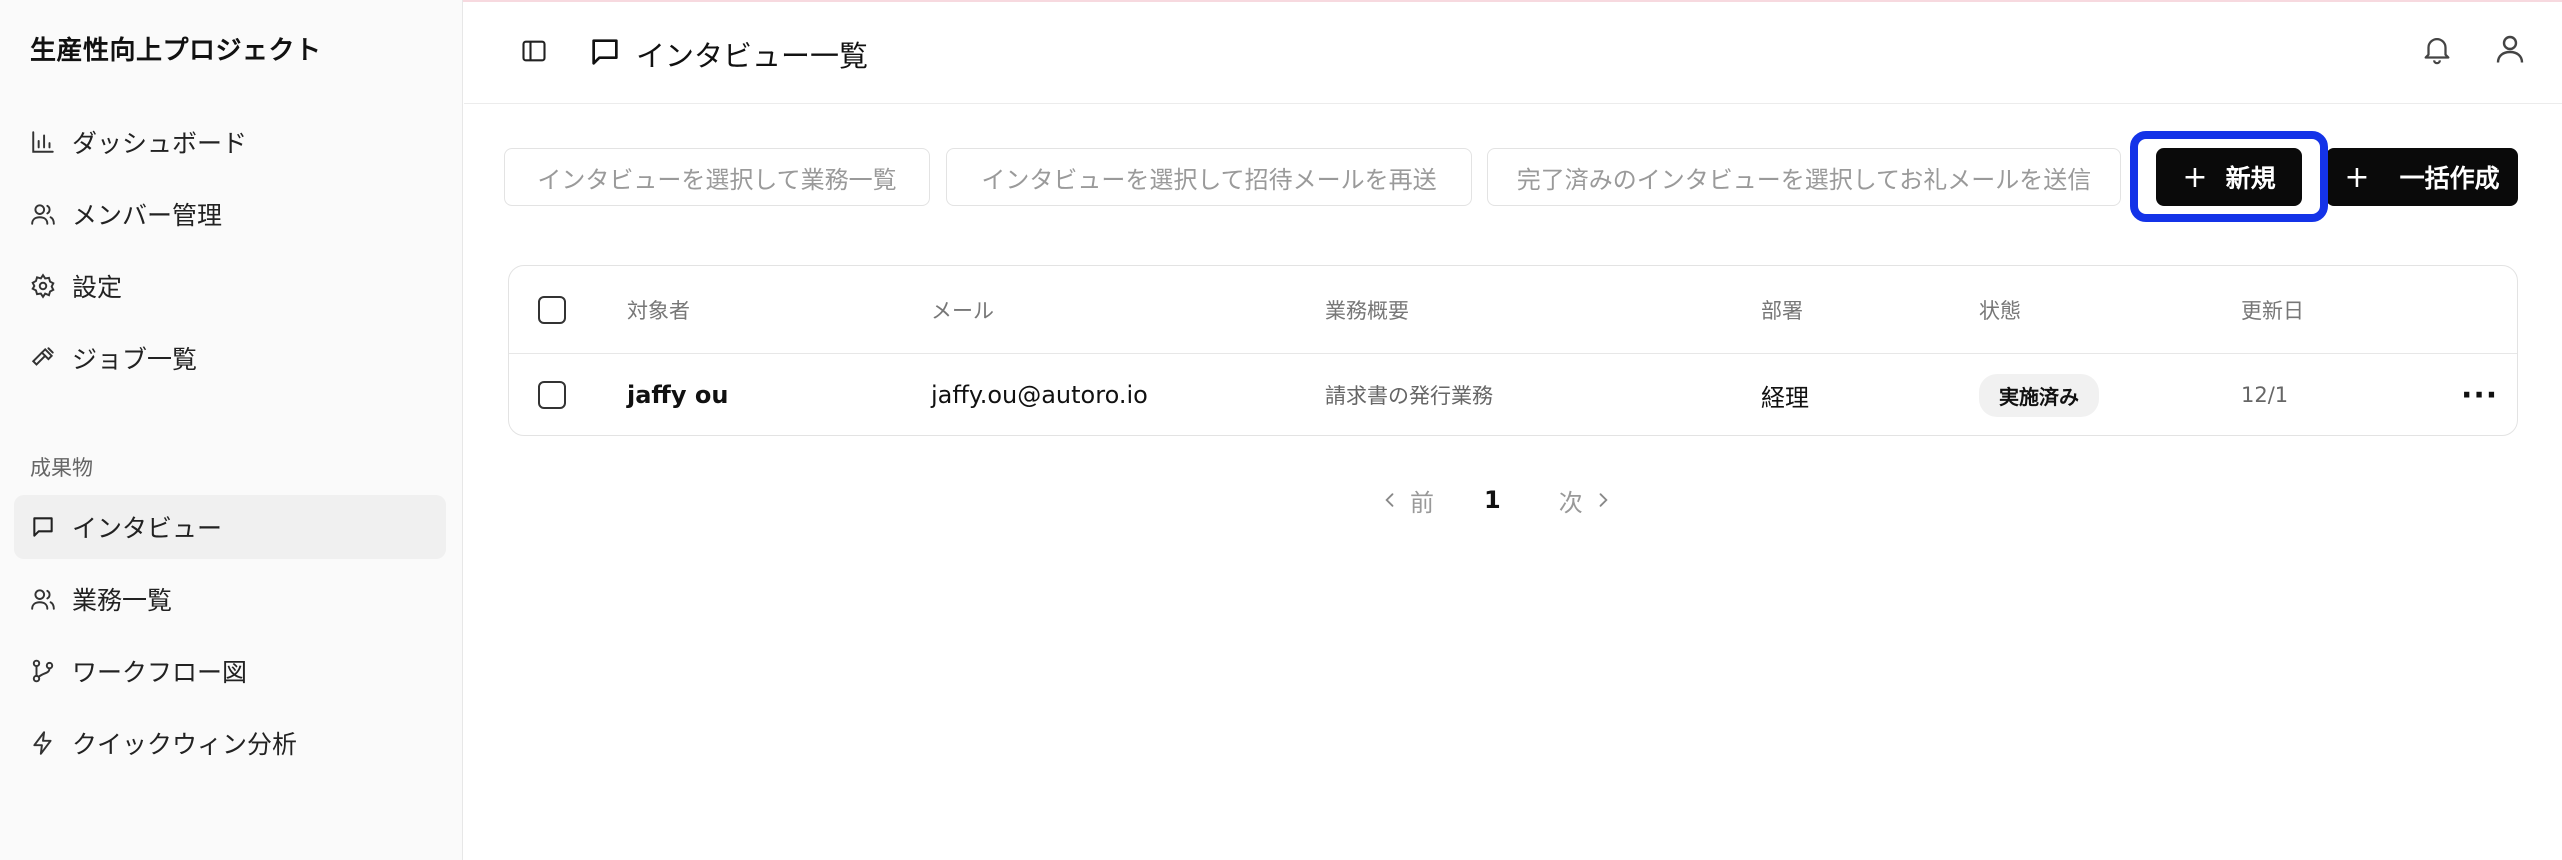 The width and height of the screenshot is (2562, 860). I want to click on more-horizontal-icon: ···, so click(2480, 395).